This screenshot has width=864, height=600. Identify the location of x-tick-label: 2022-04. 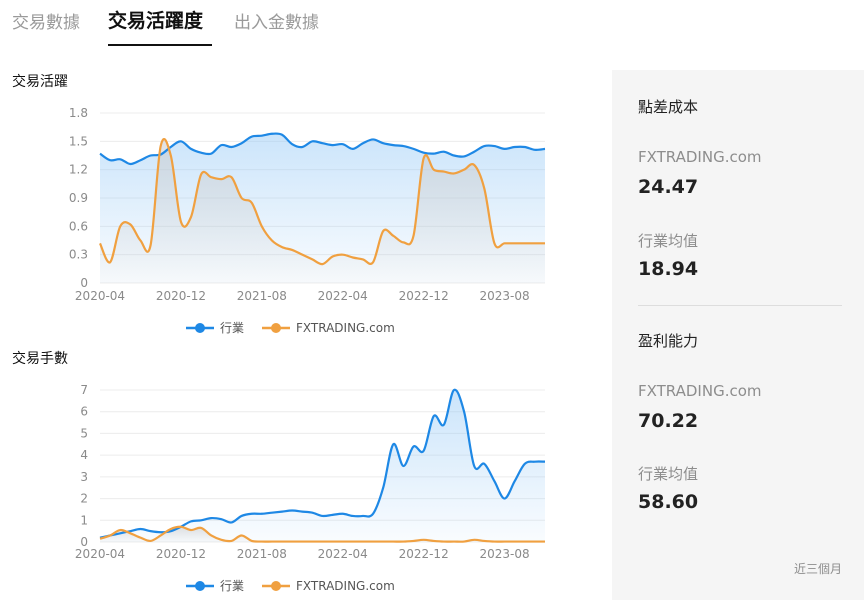
(343, 296).